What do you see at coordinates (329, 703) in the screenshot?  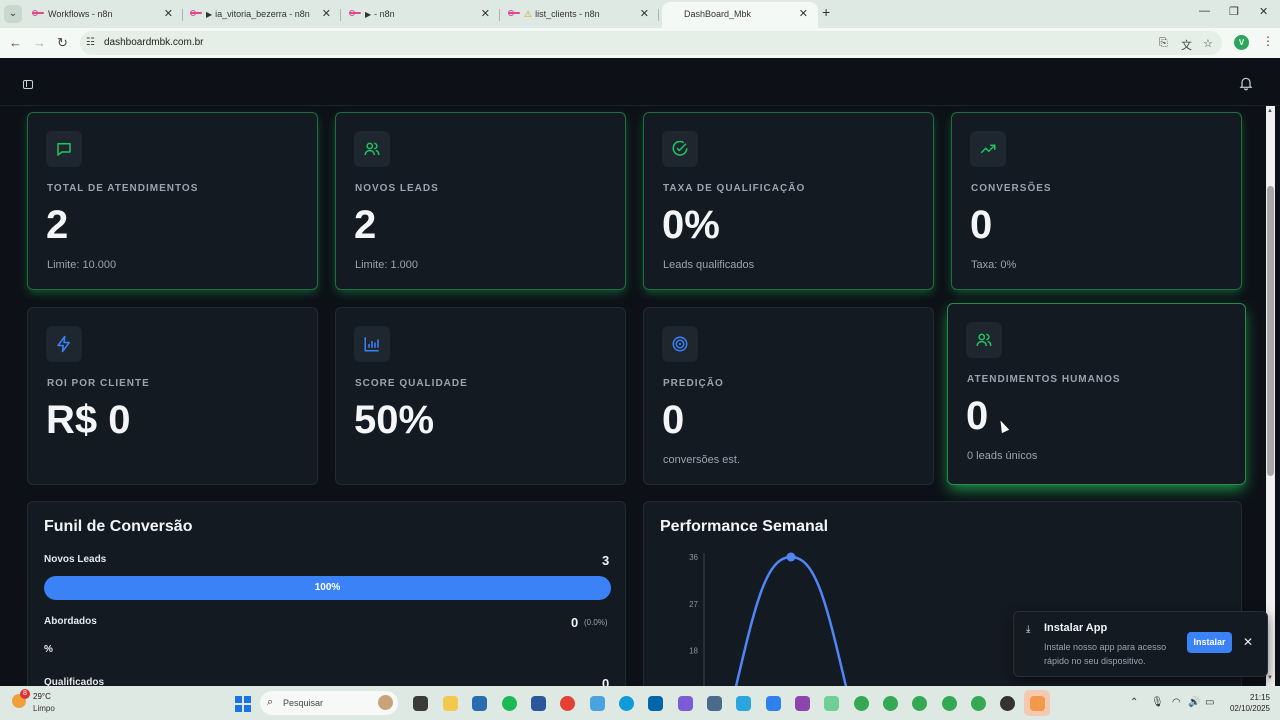 I see `taskbar-search: ⌕ Pesquisar` at bounding box center [329, 703].